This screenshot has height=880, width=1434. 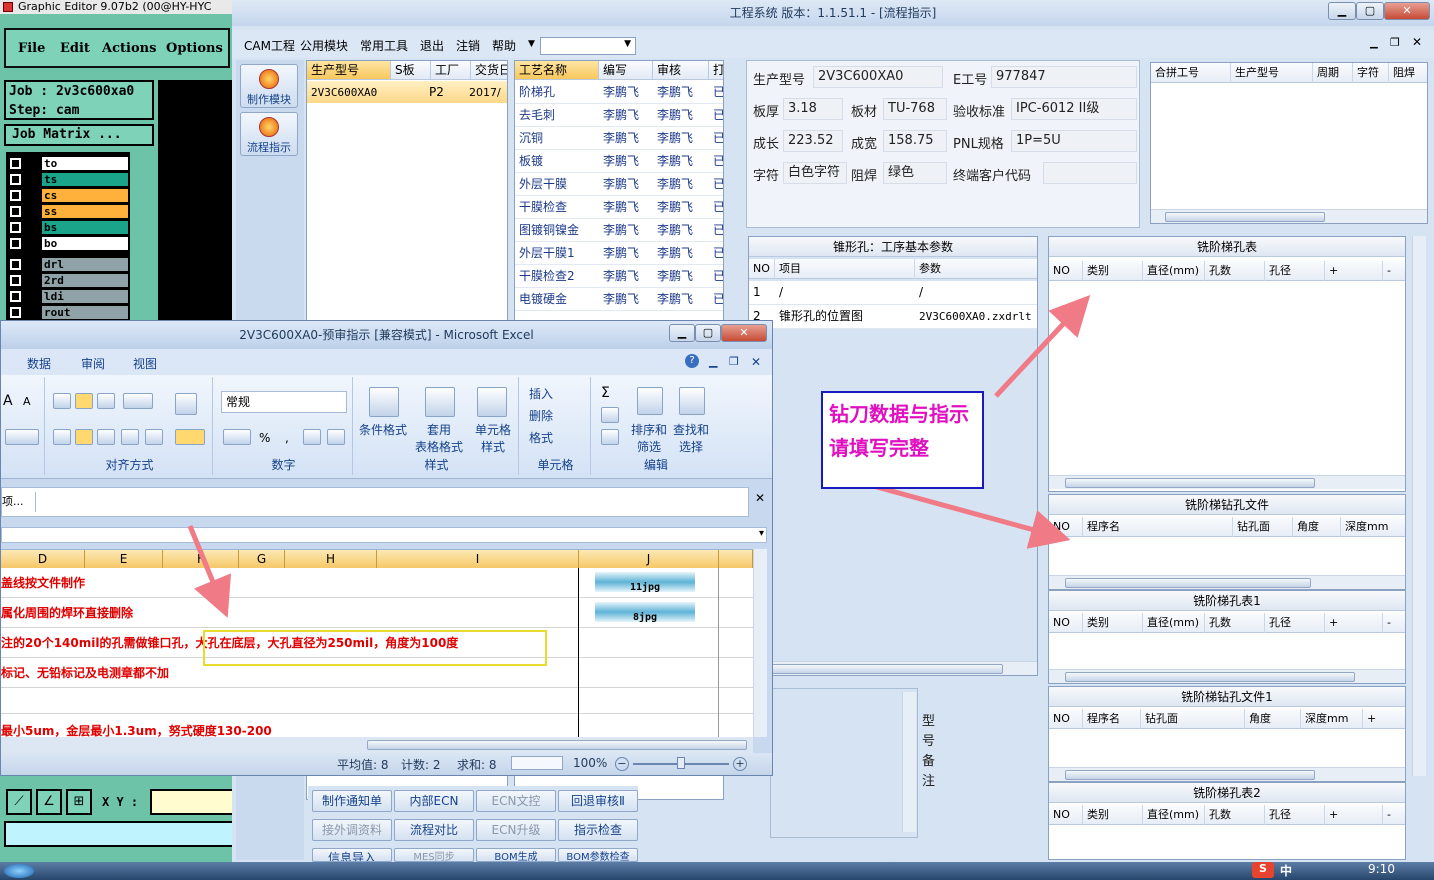 What do you see at coordinates (209, 571) in the screenshot?
I see `arrow-to-cone-note` at bounding box center [209, 571].